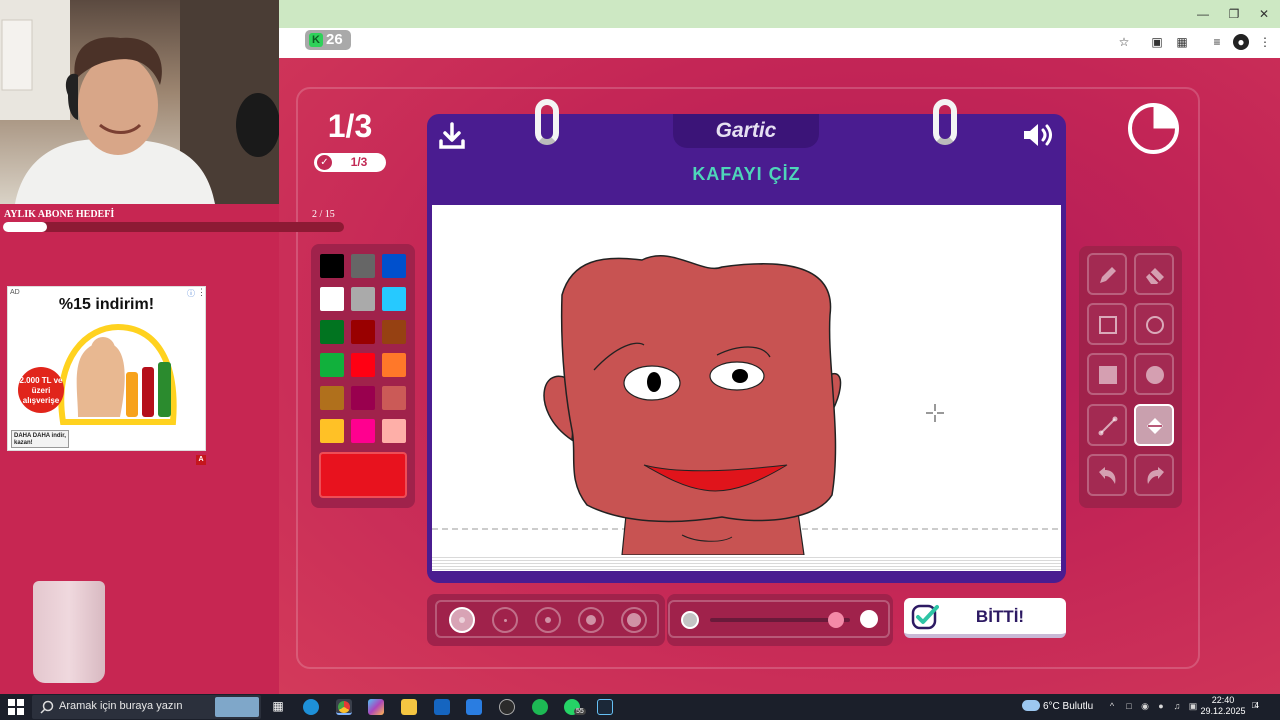 This screenshot has height=720, width=1280. I want to click on tray-chevron-icon: ^, so click(1112, 706).